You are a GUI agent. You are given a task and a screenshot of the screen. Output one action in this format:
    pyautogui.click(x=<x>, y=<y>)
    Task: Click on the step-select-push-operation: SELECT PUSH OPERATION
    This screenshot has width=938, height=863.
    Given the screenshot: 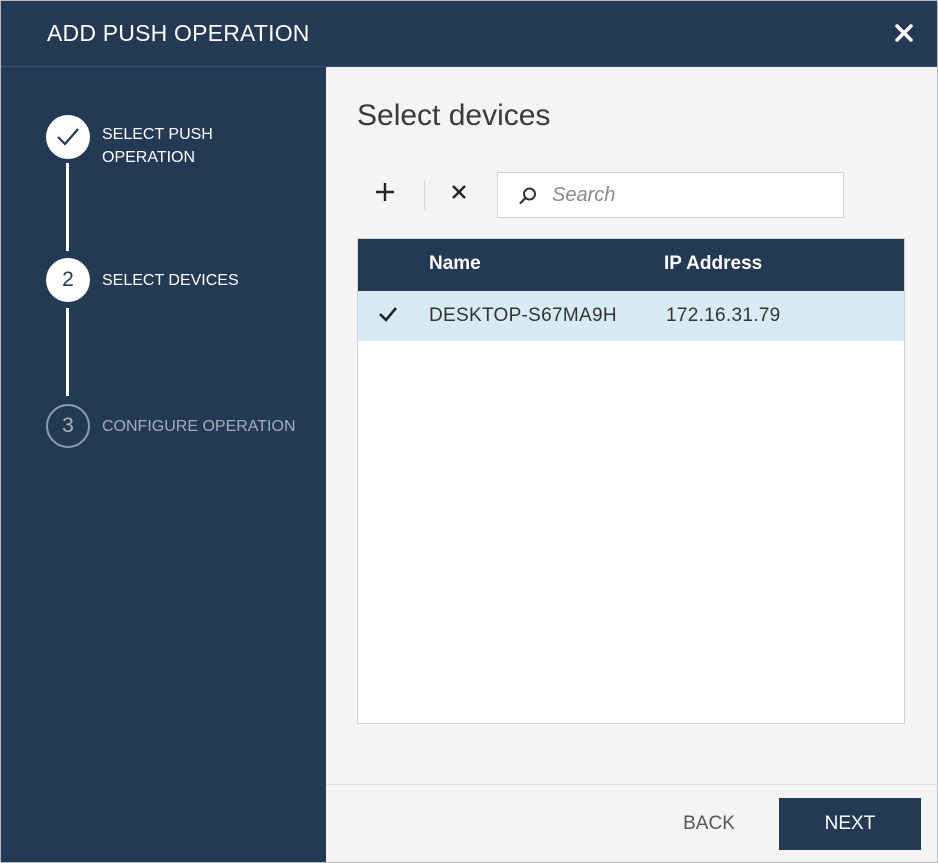 What is the action you would take?
    pyautogui.click(x=181, y=140)
    